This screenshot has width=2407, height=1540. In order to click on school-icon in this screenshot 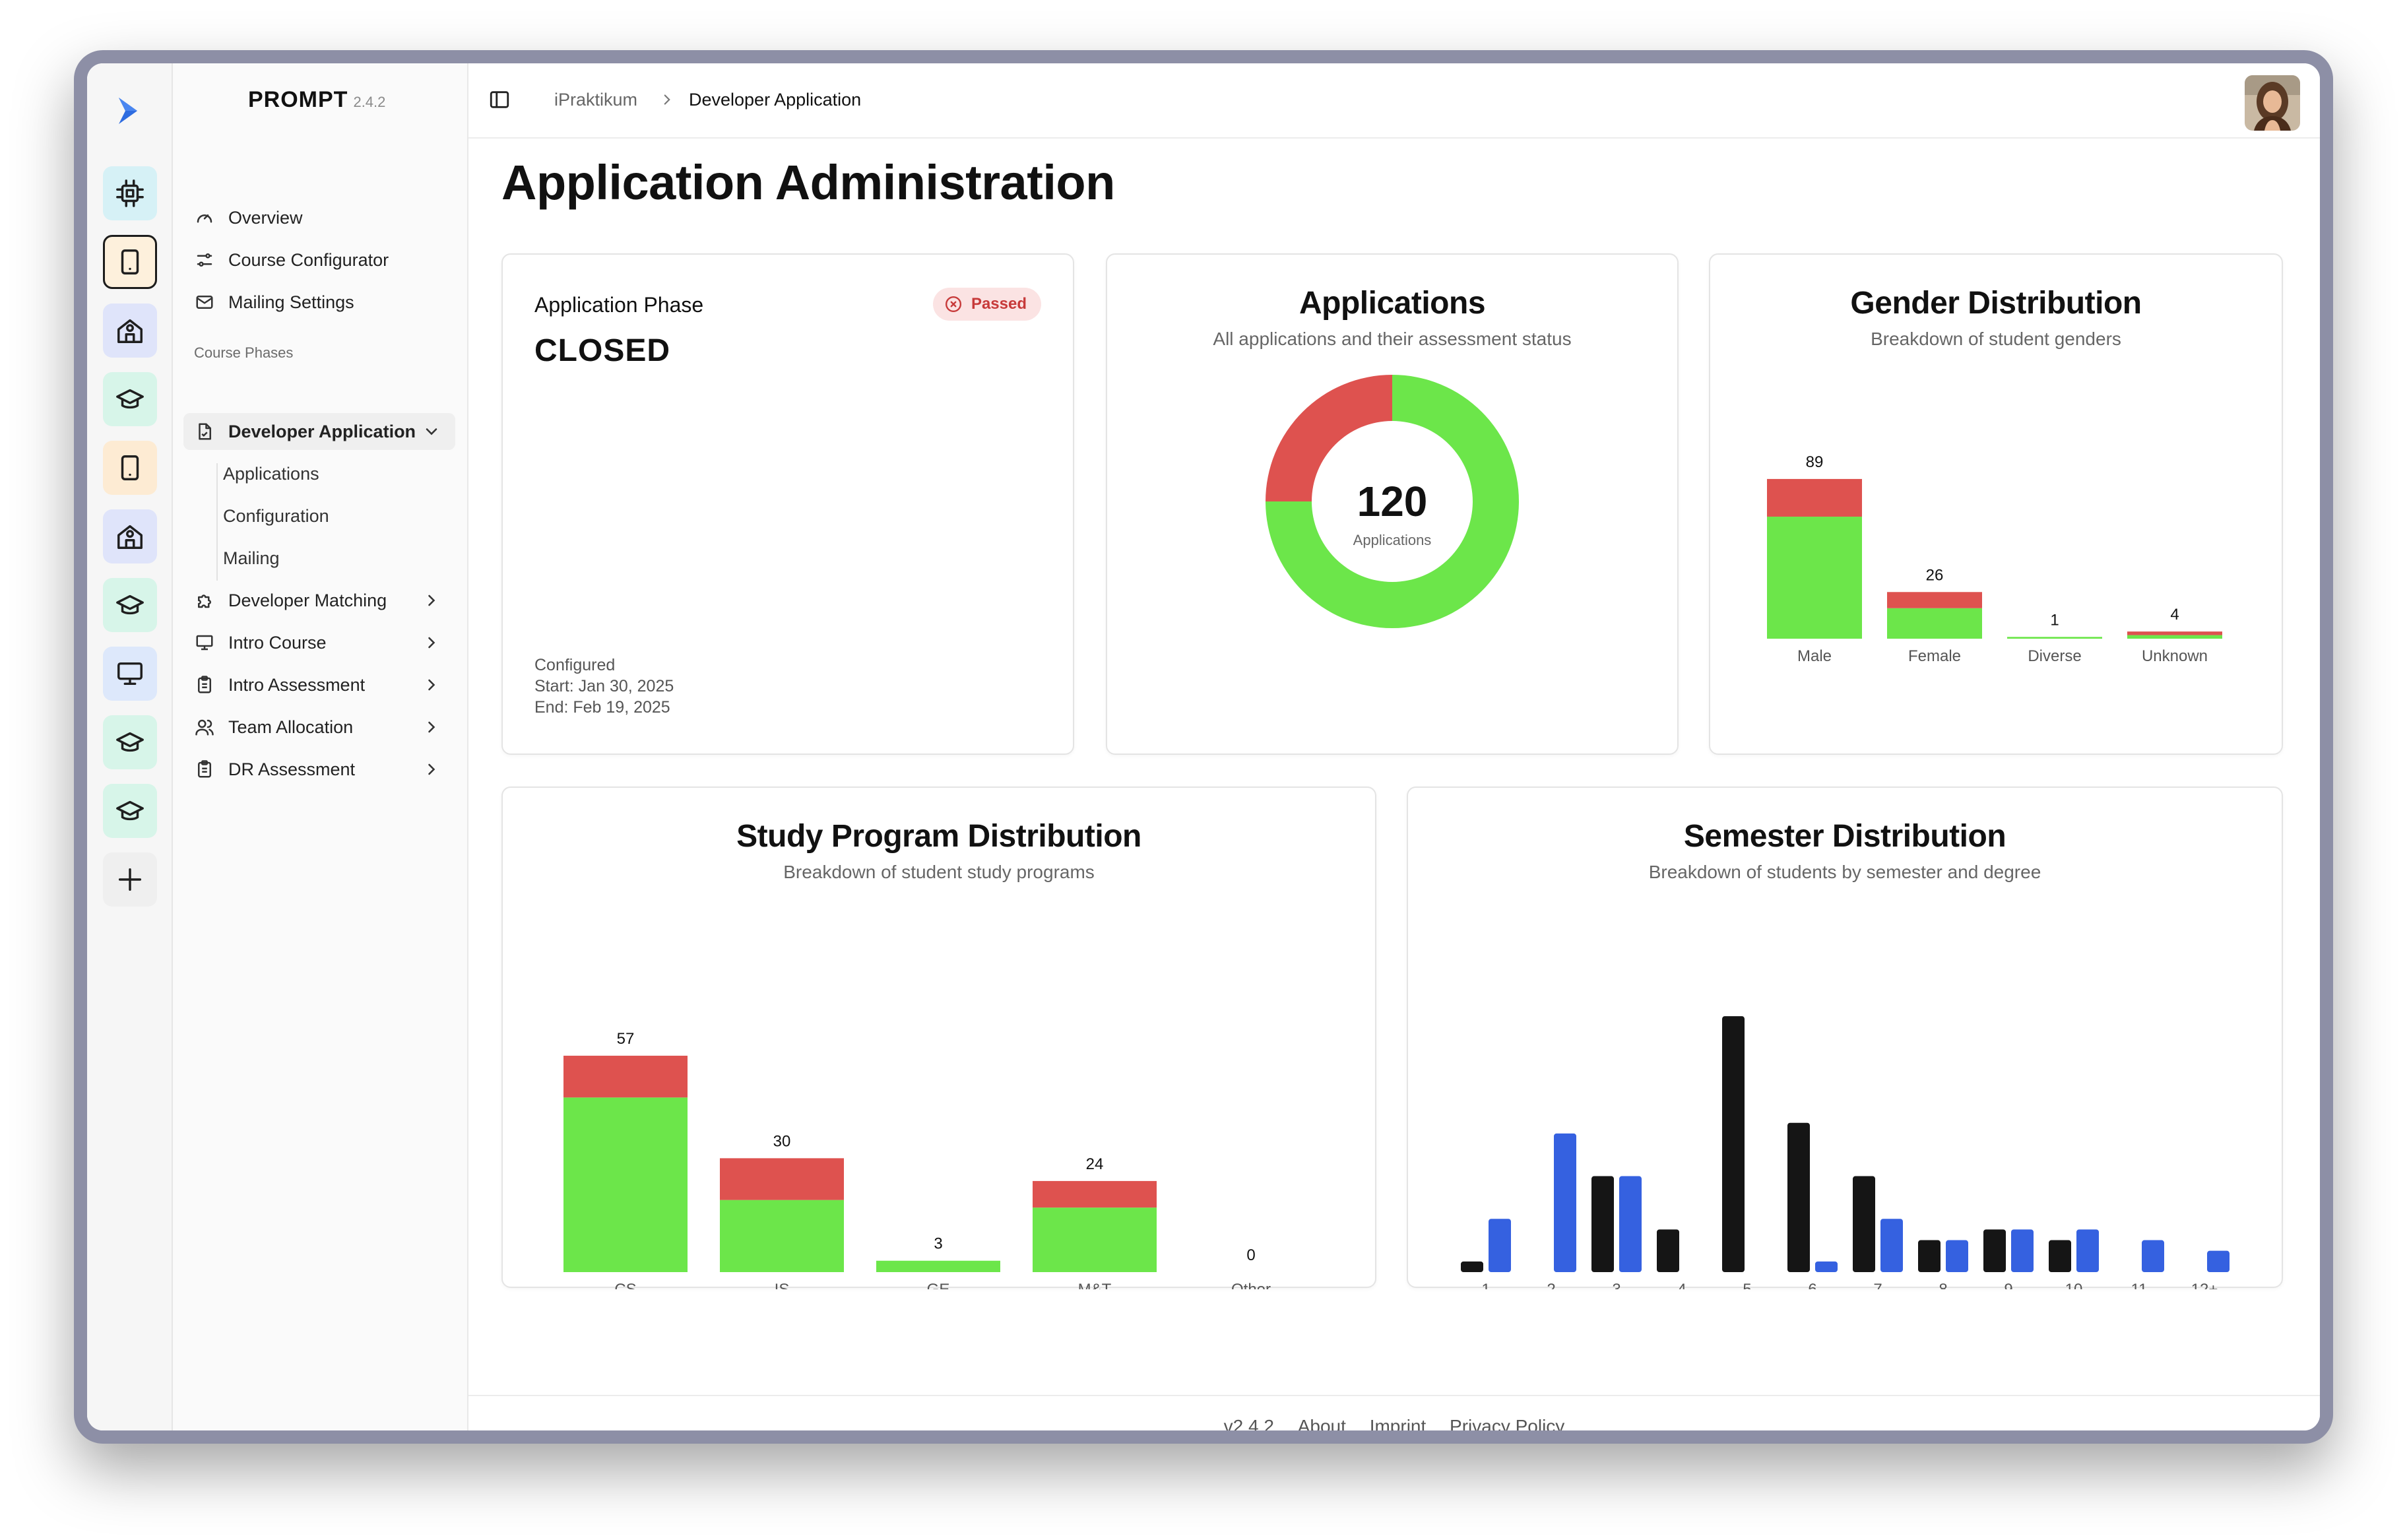, I will do `click(130, 537)`.